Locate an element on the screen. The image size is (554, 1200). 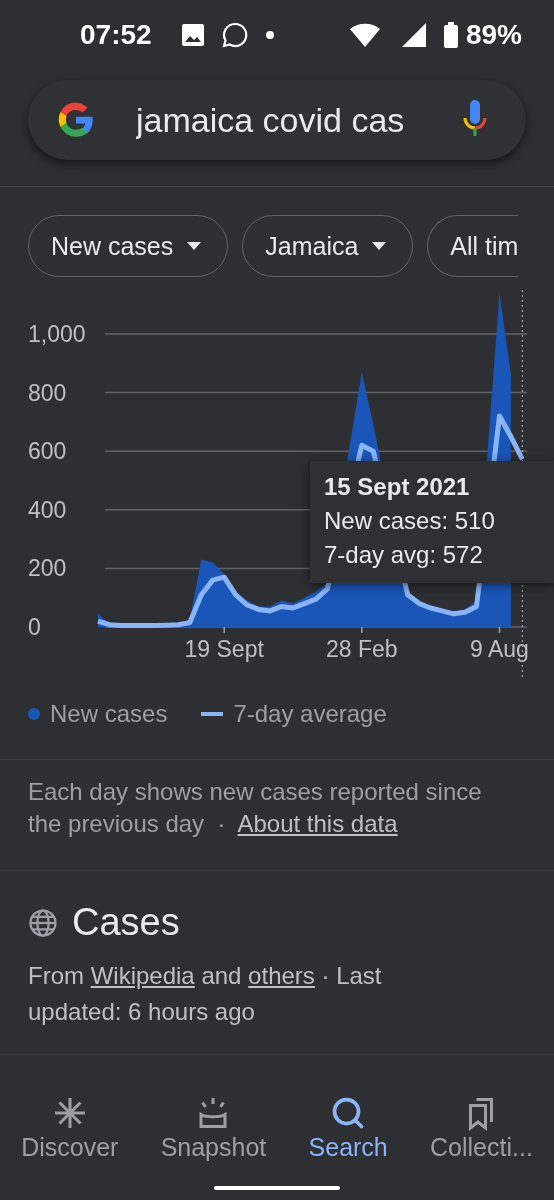
axis-label: 1,000 is located at coordinates (57, 333).